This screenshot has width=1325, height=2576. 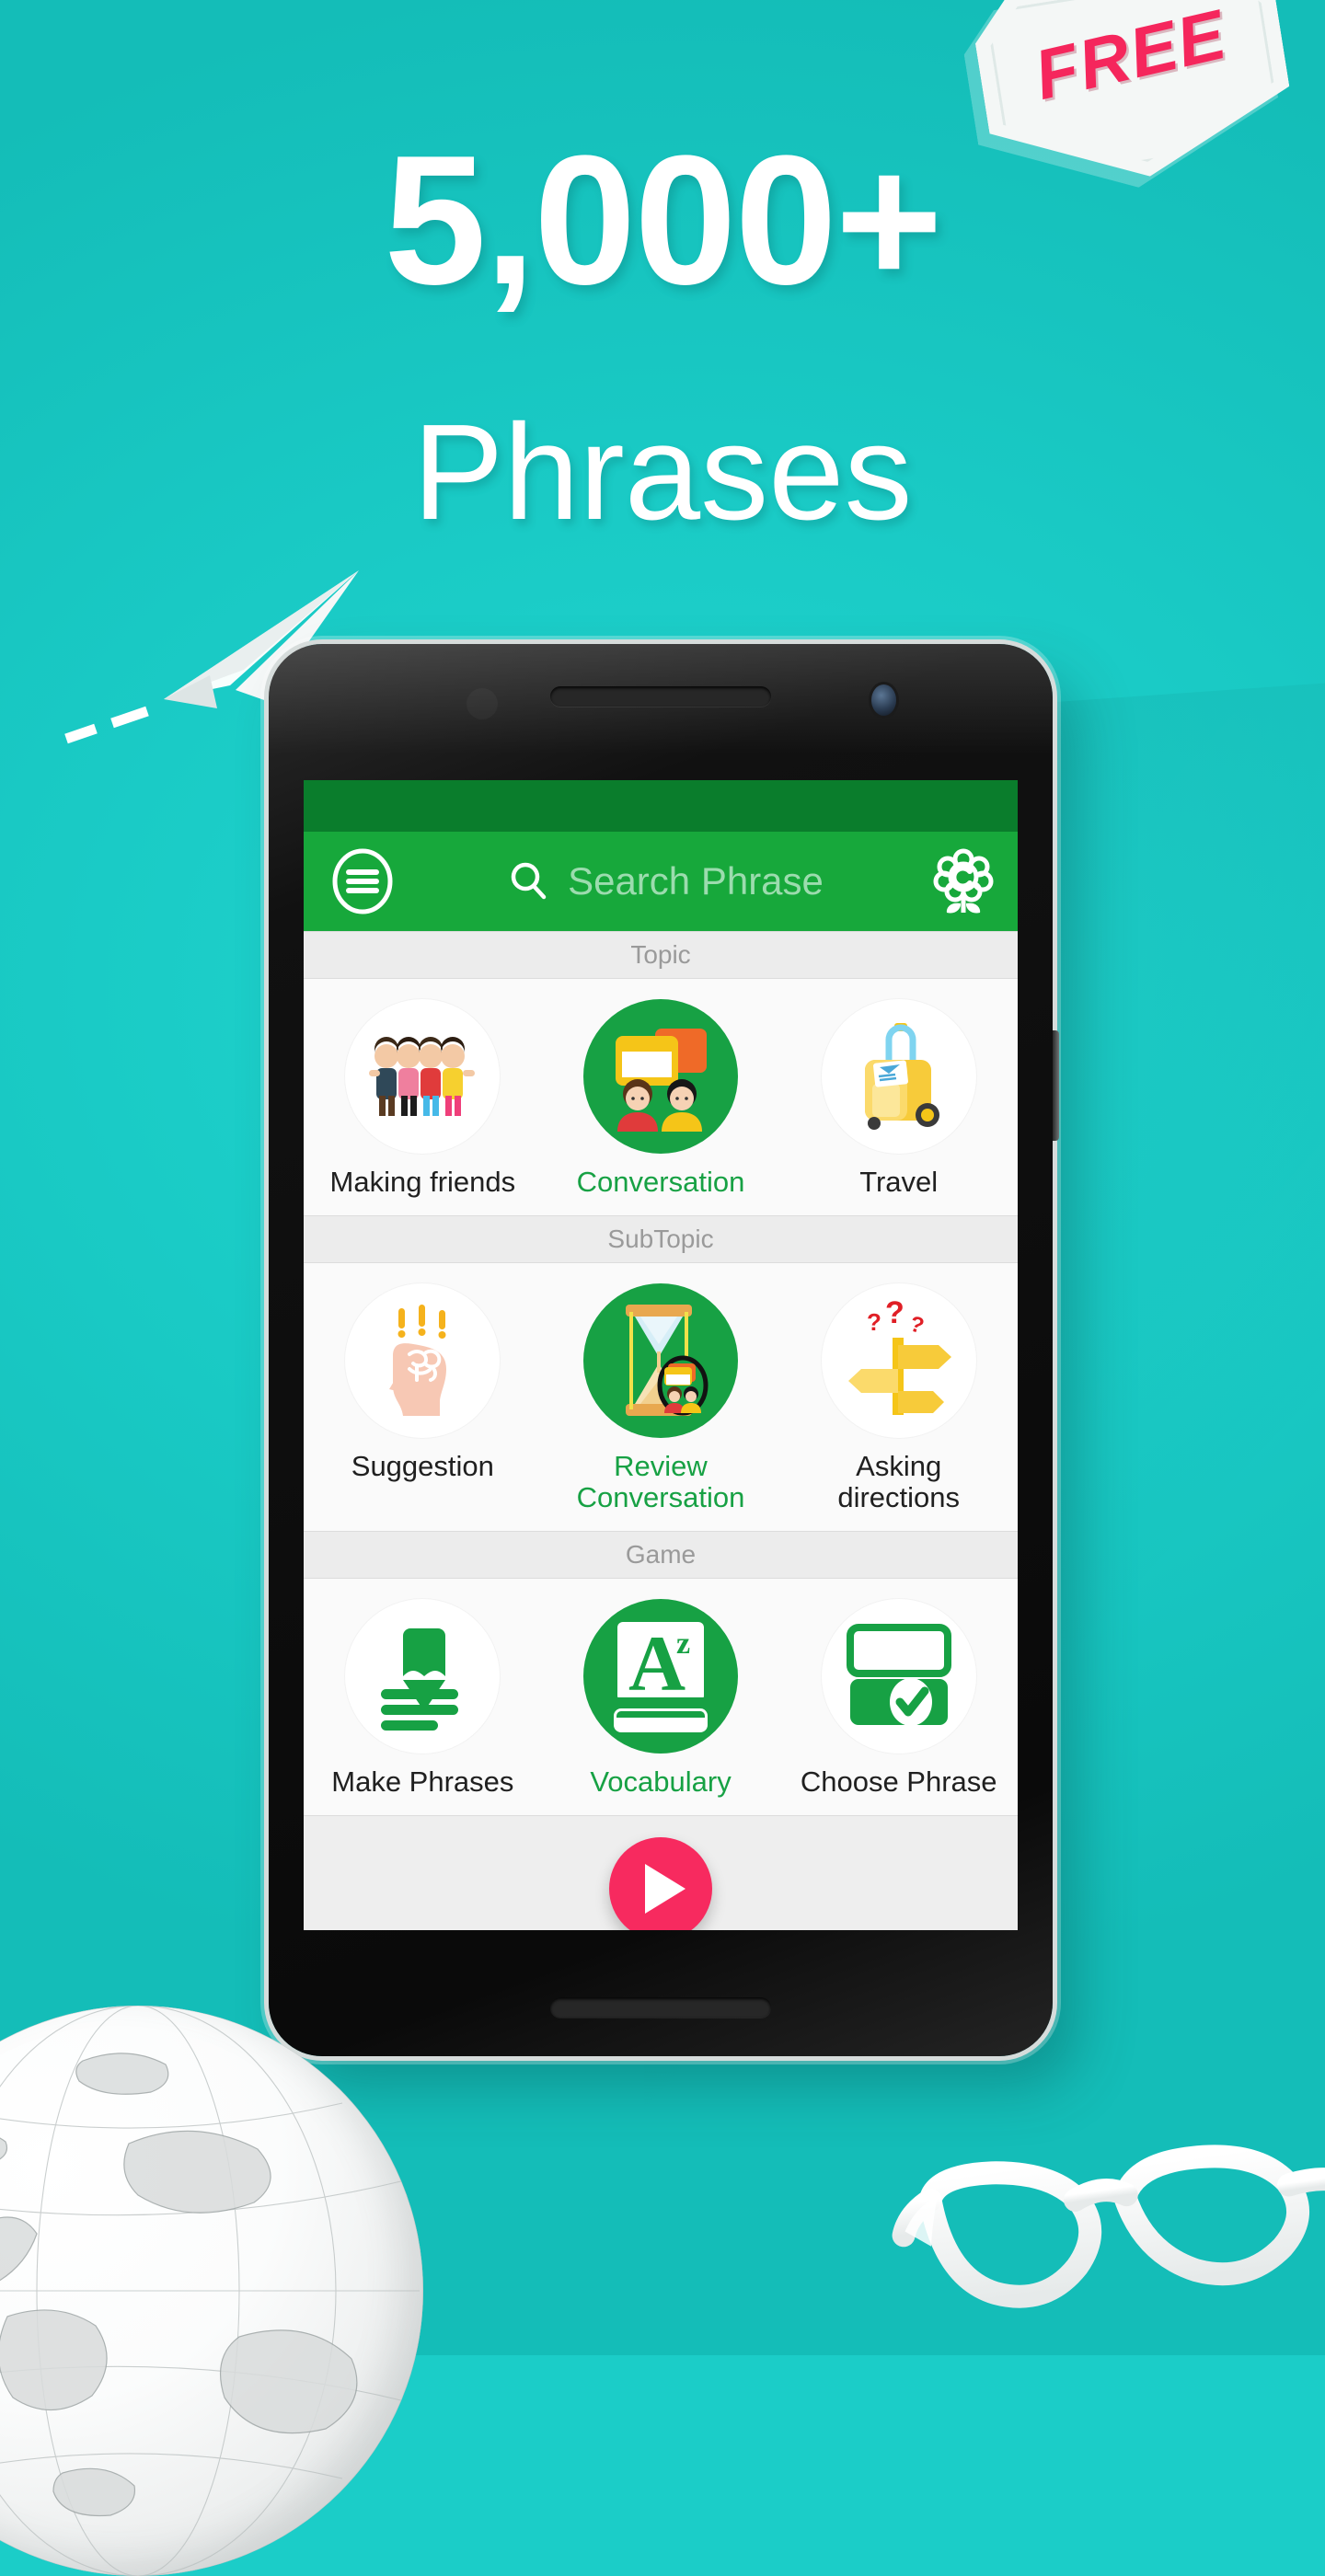 I want to click on grid-item-label: Travel, so click(x=899, y=1182).